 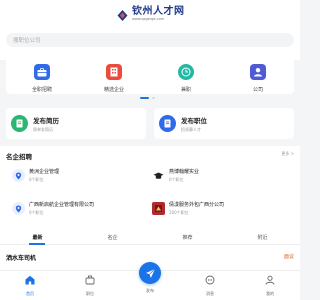 I want to click on brand-name: 钦州人才网, so click(x=158, y=11).